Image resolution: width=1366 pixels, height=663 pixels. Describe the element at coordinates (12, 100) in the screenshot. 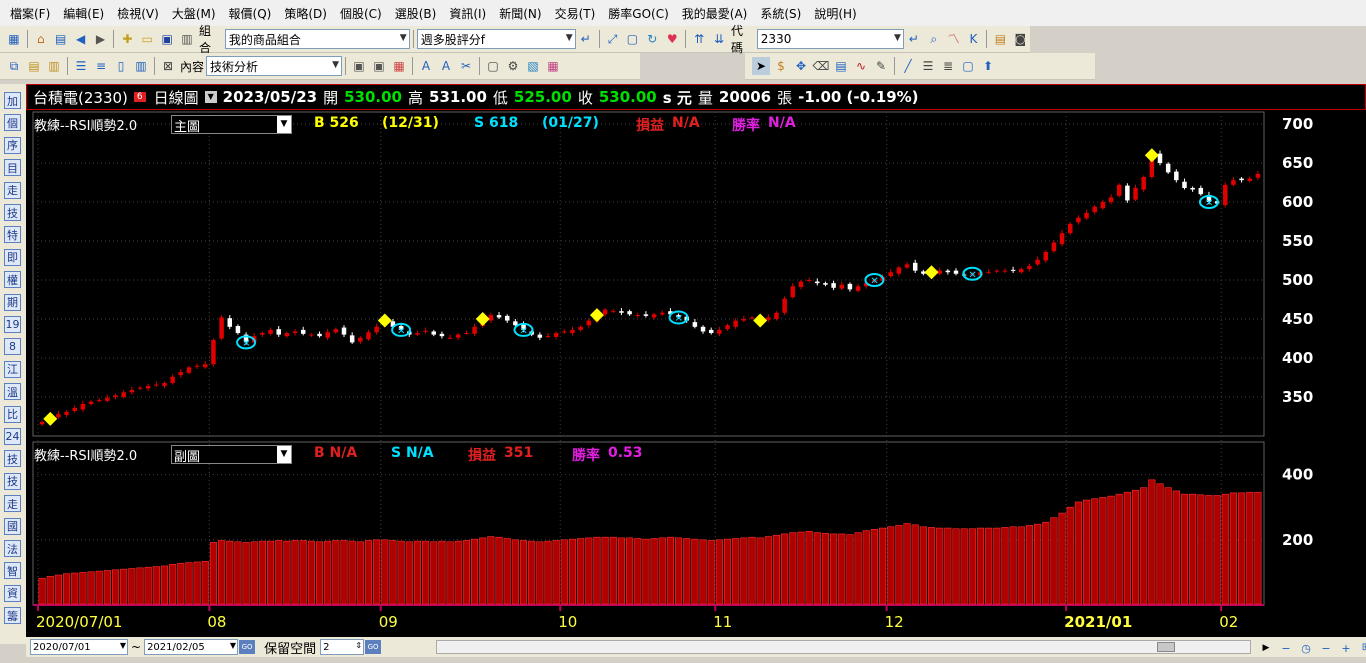

I see `sidebar-button: 加` at that location.